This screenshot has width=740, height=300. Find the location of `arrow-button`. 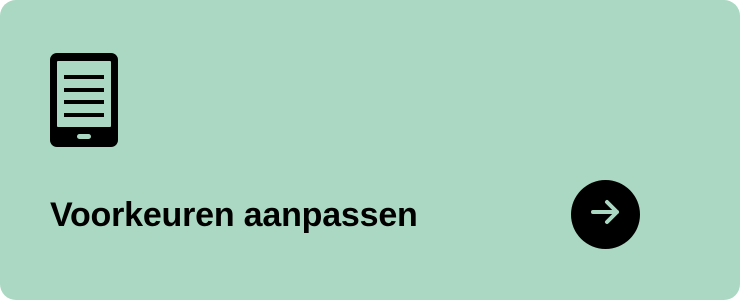

arrow-button is located at coordinates (605, 214).